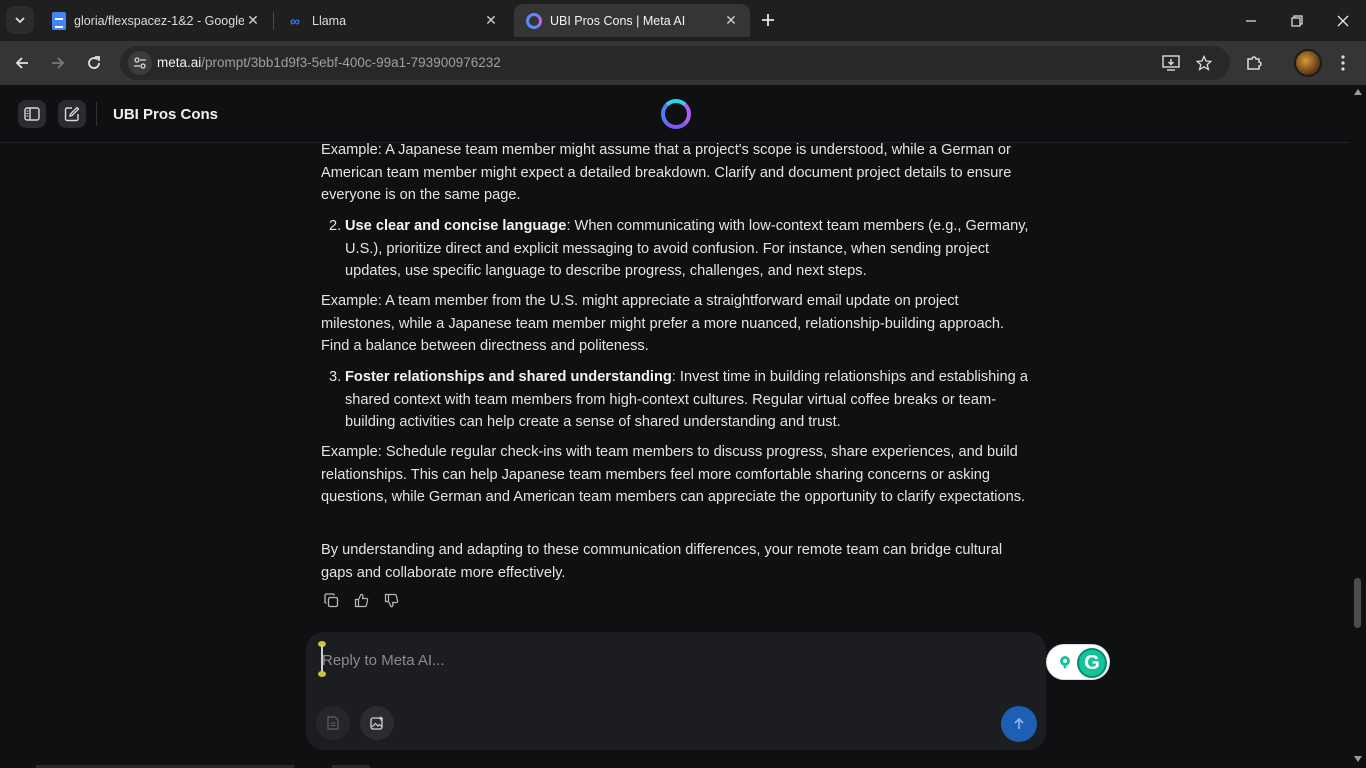  Describe the element at coordinates (1092, 663) in the screenshot. I see `grammarly-logo-icon: G` at that location.